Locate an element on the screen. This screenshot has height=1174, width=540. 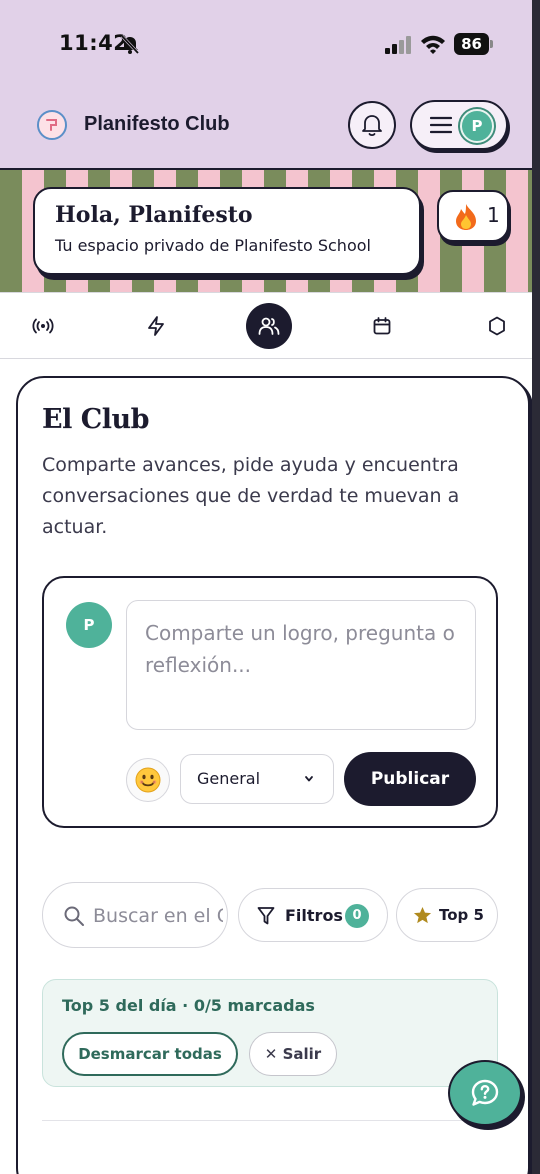
calendar-icon is located at coordinates (382, 326).